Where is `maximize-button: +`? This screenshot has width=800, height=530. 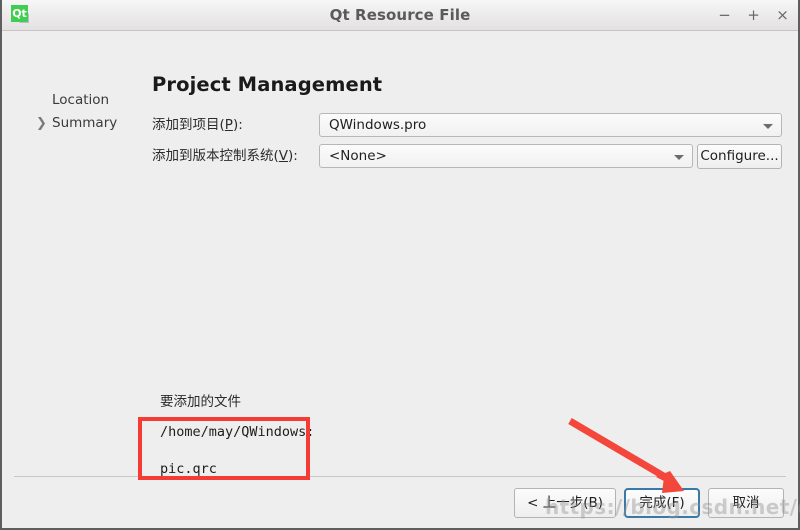 maximize-button: + is located at coordinates (753, 14).